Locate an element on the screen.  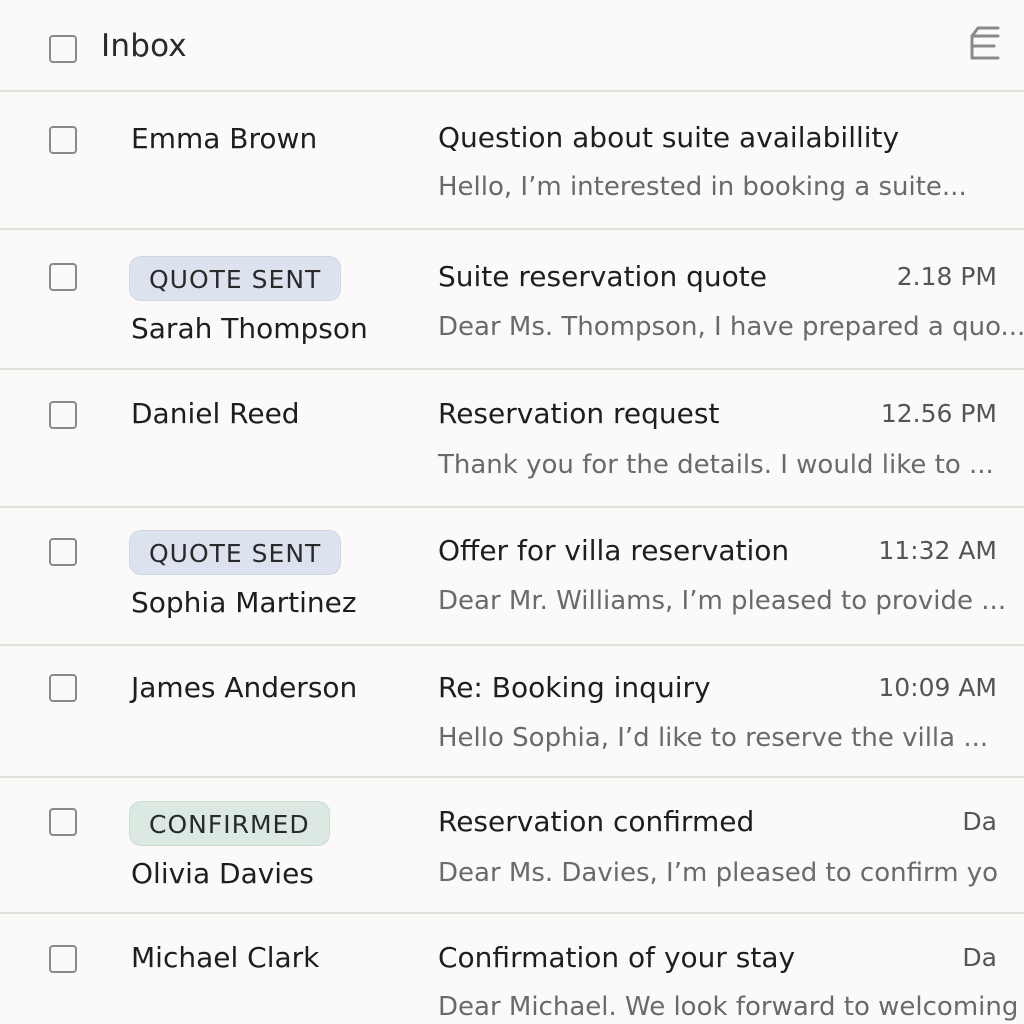
email-sender: Olivia Davies is located at coordinates (222, 873).